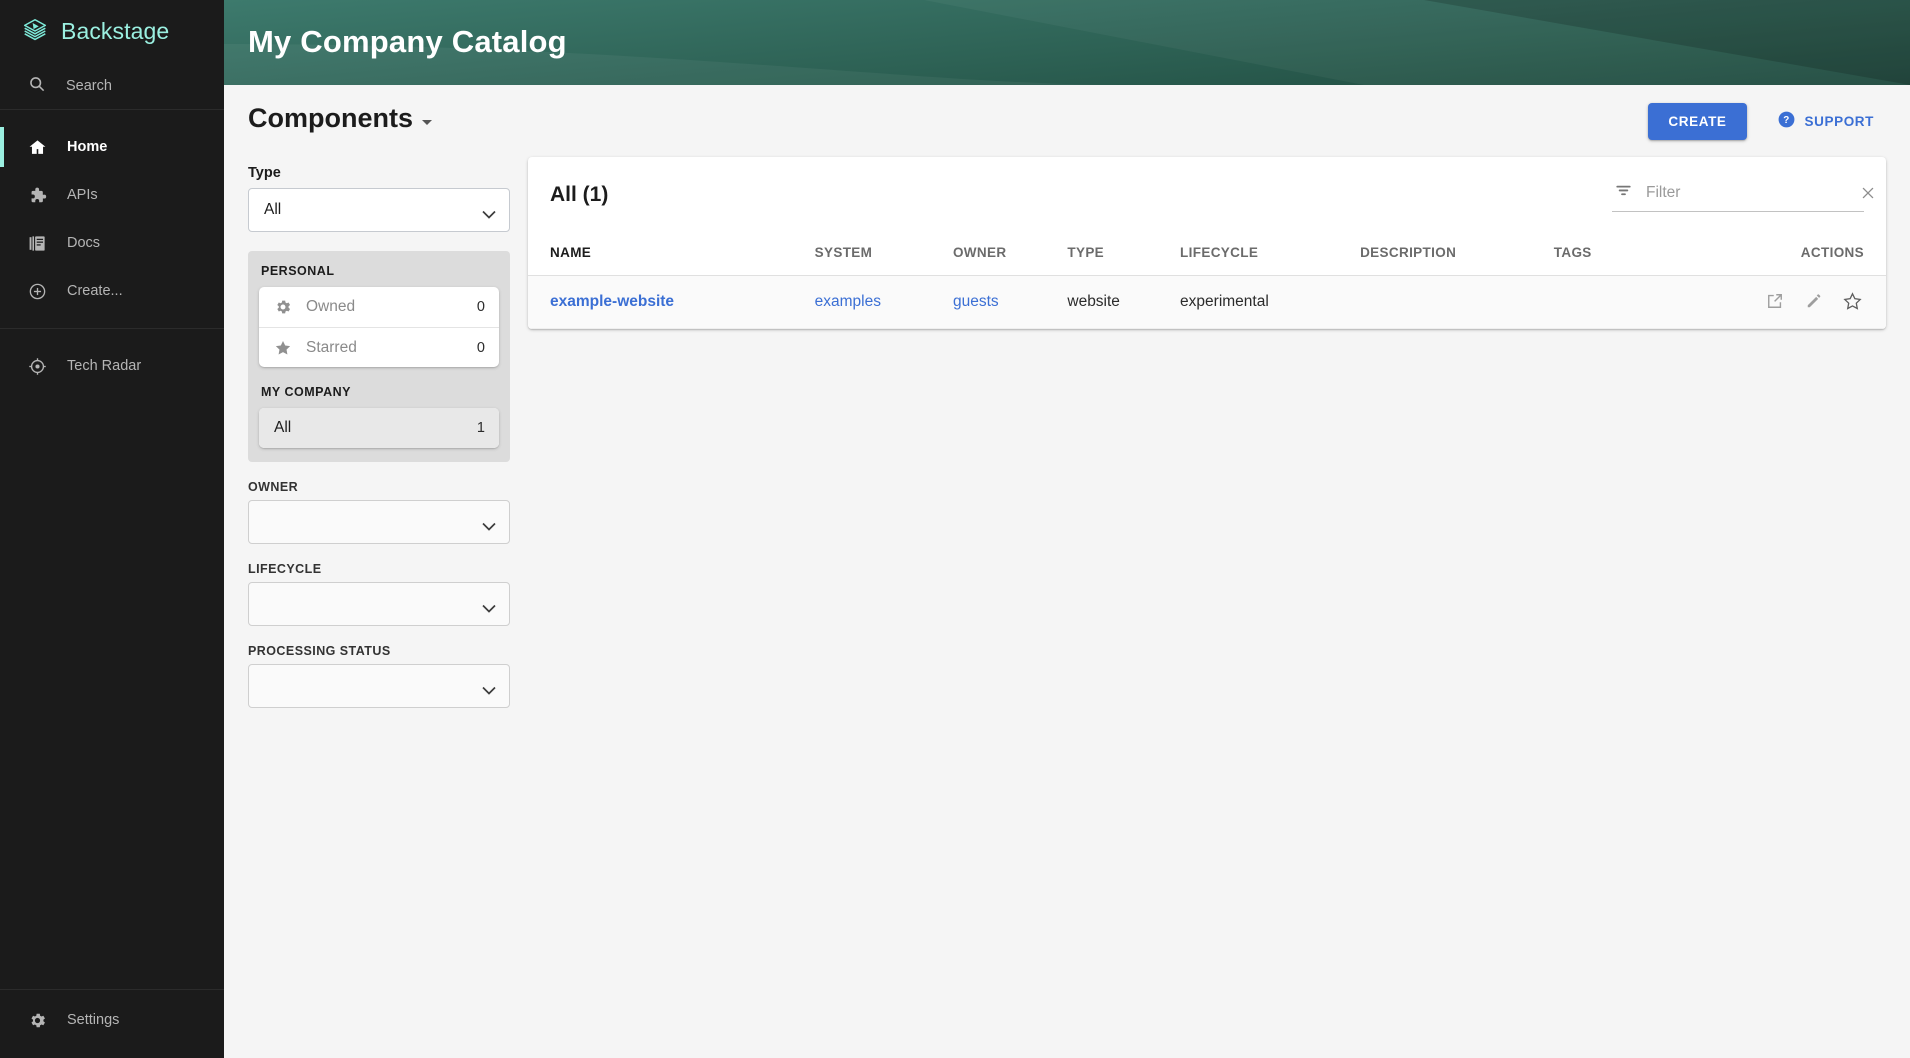 The image size is (1910, 1058). Describe the element at coordinates (283, 427) in the screenshot. I see `filter-option-all-label: All` at that location.